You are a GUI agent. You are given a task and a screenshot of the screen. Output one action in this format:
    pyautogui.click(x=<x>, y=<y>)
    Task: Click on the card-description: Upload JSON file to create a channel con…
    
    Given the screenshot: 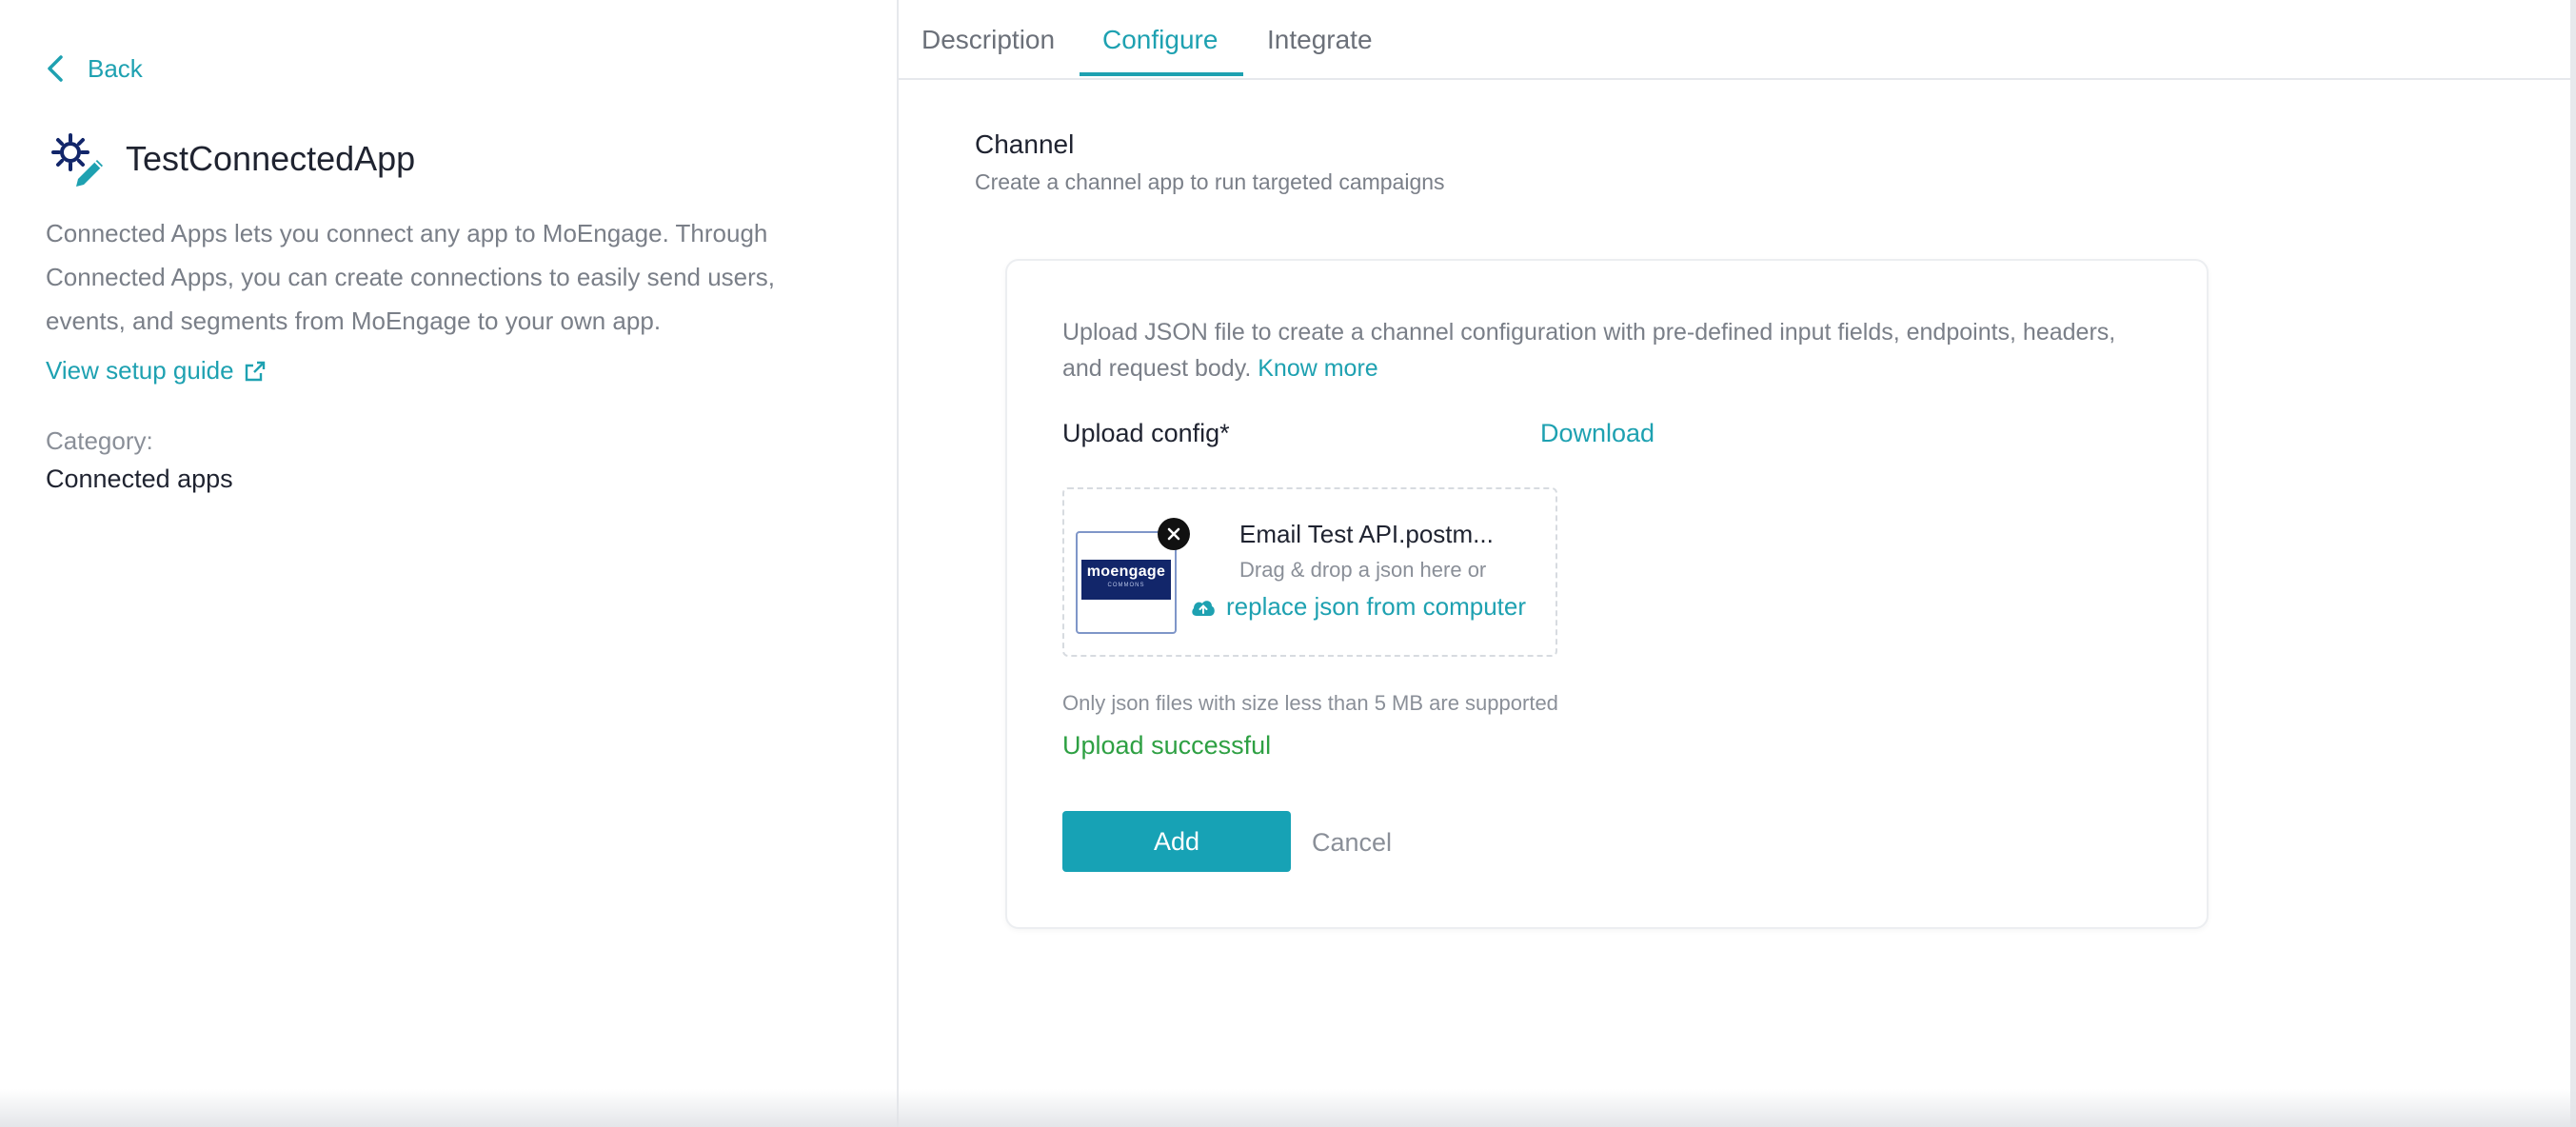 What is the action you would take?
    pyautogui.click(x=1595, y=350)
    